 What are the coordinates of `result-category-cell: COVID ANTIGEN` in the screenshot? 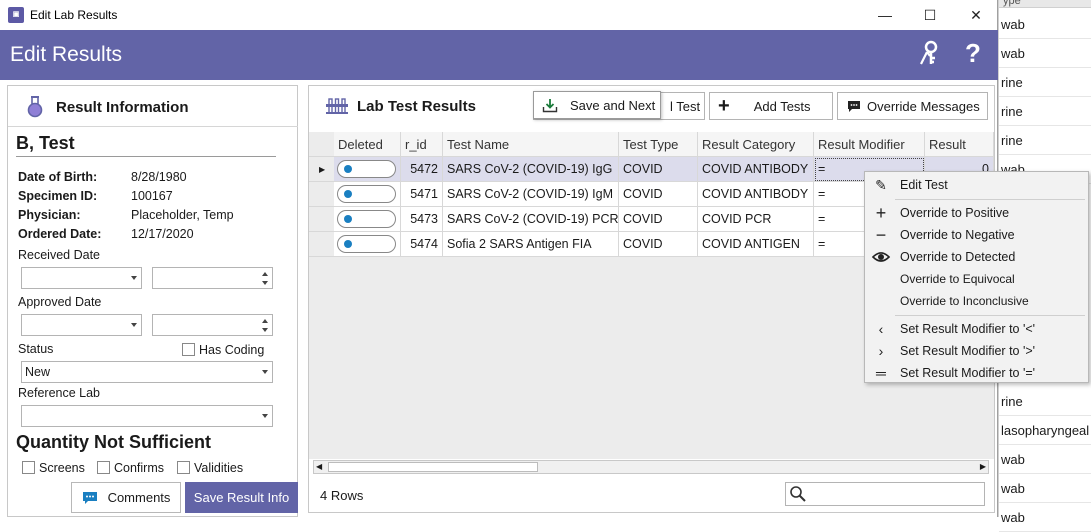 It's located at (756, 244).